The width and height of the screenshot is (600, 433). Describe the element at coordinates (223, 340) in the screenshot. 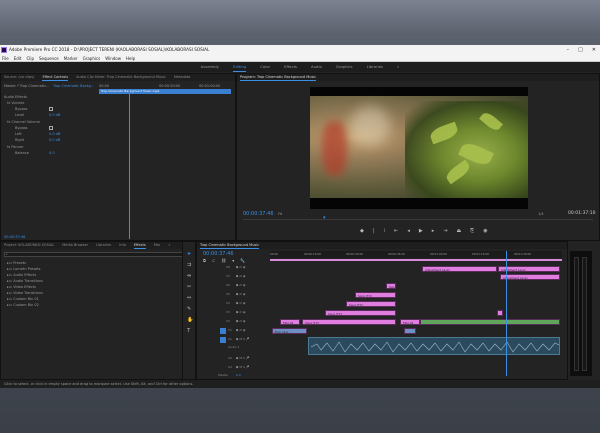

I see `source-patch-a1` at that location.